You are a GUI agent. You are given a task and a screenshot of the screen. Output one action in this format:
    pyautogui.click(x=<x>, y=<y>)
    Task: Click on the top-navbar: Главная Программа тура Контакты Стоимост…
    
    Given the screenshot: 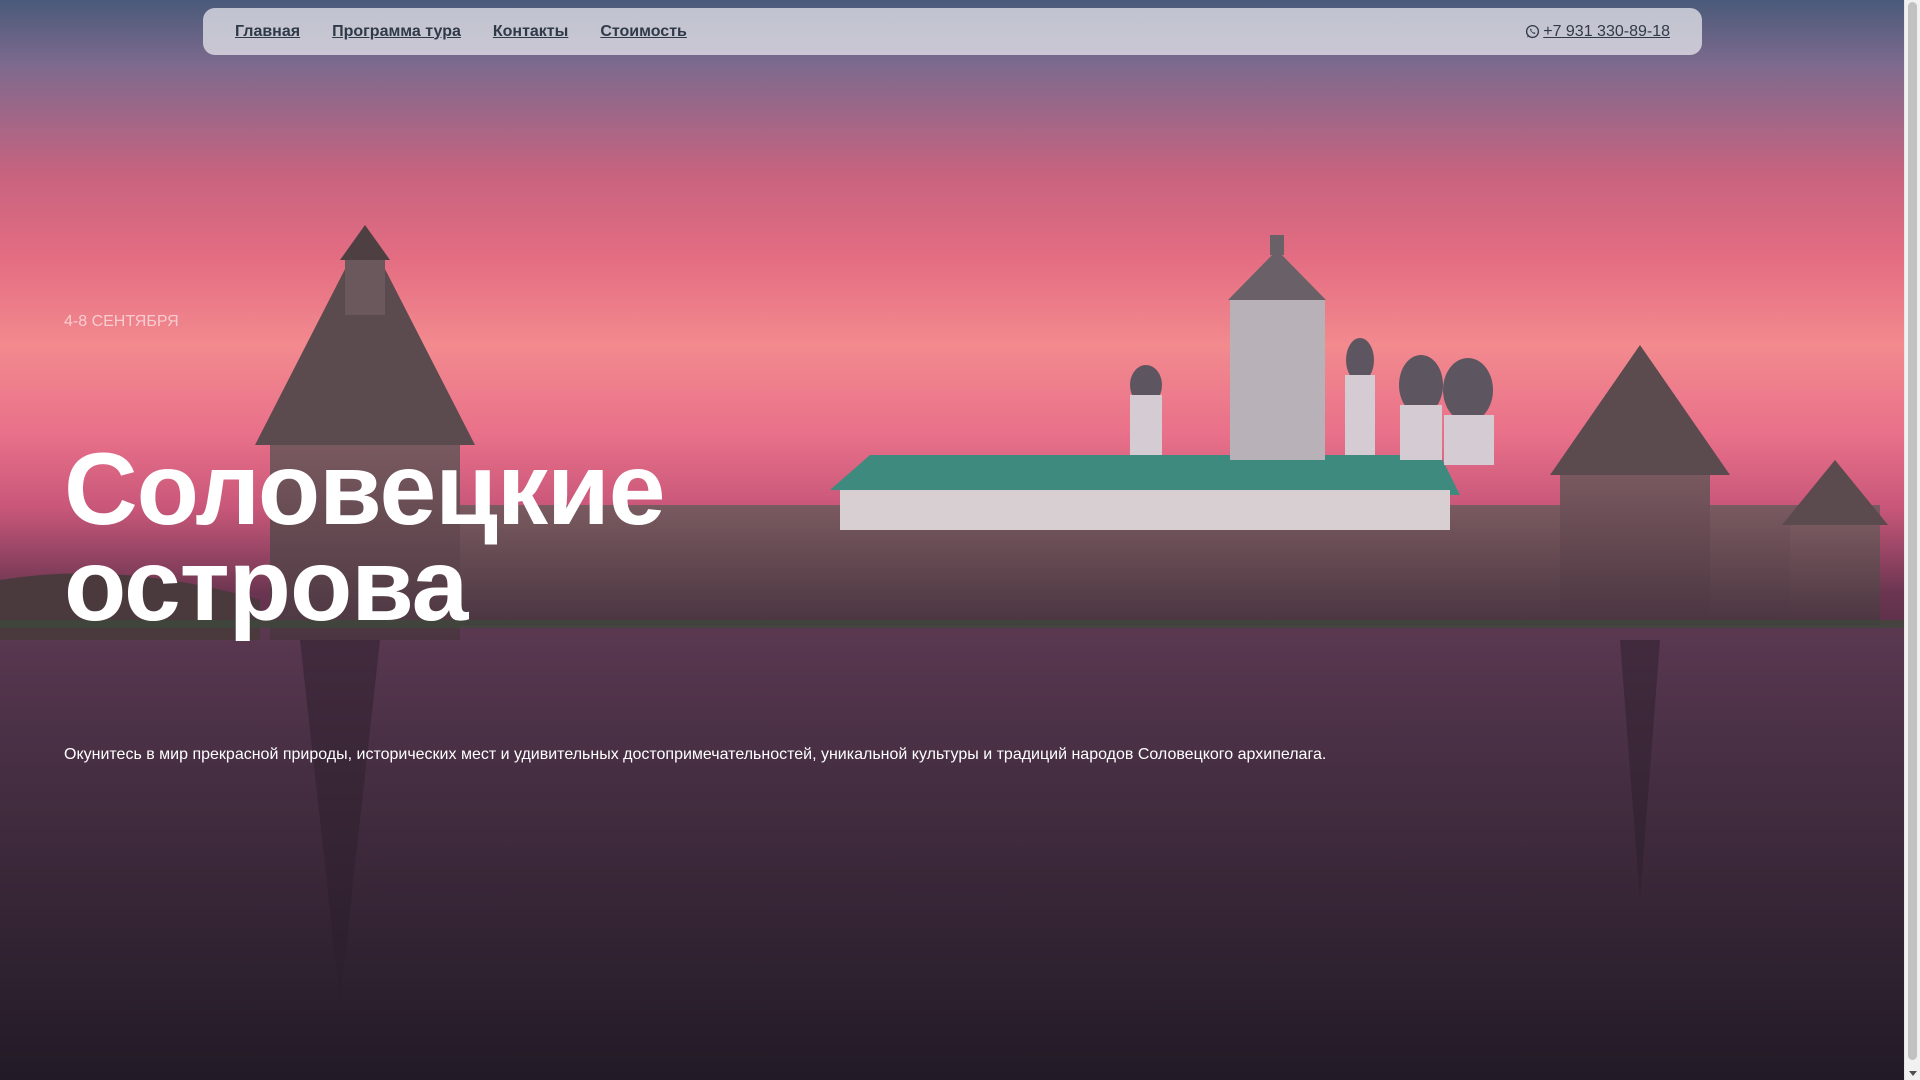 What is the action you would take?
    pyautogui.click(x=952, y=31)
    